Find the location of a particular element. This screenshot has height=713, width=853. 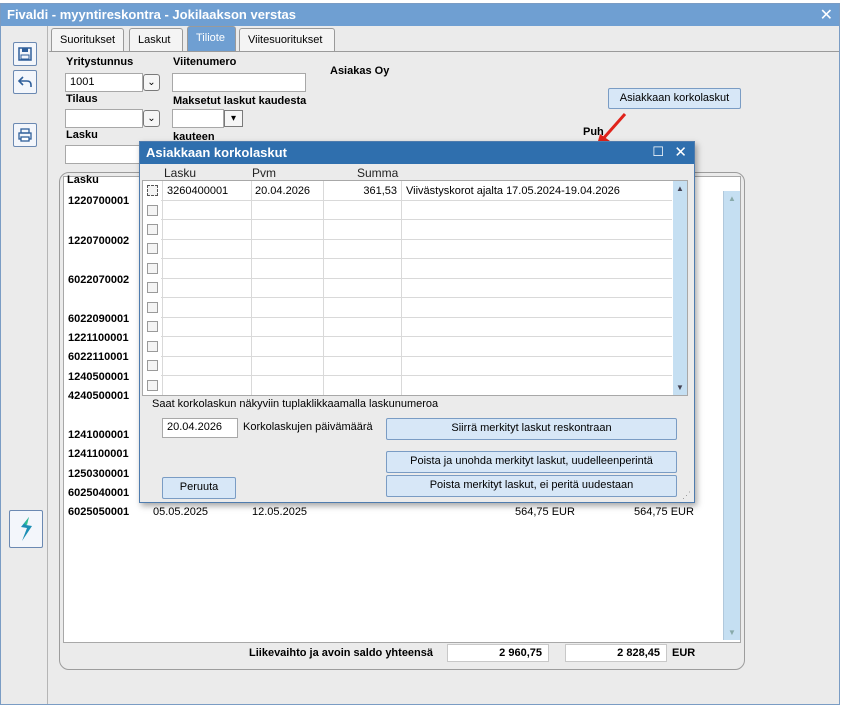

tab-tiliote: Tiliote is located at coordinates (211, 38).